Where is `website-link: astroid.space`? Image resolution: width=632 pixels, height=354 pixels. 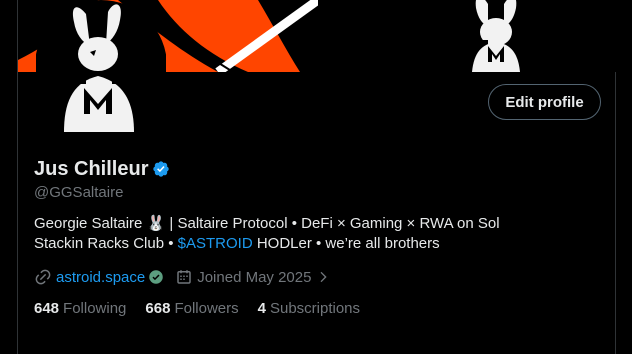
website-link: astroid.space is located at coordinates (100, 277).